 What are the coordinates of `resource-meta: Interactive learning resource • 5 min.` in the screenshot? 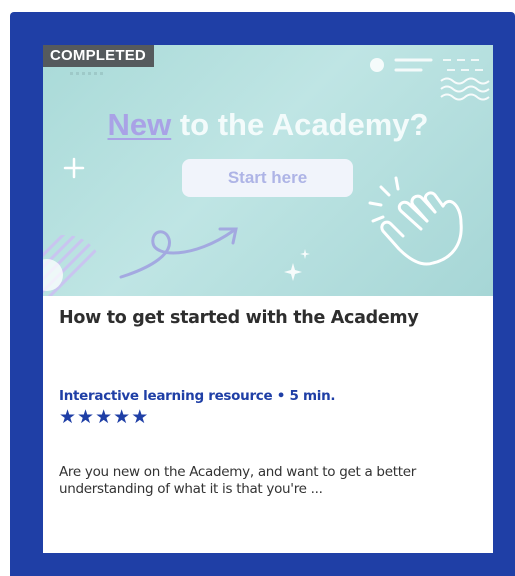 It's located at (197, 396).